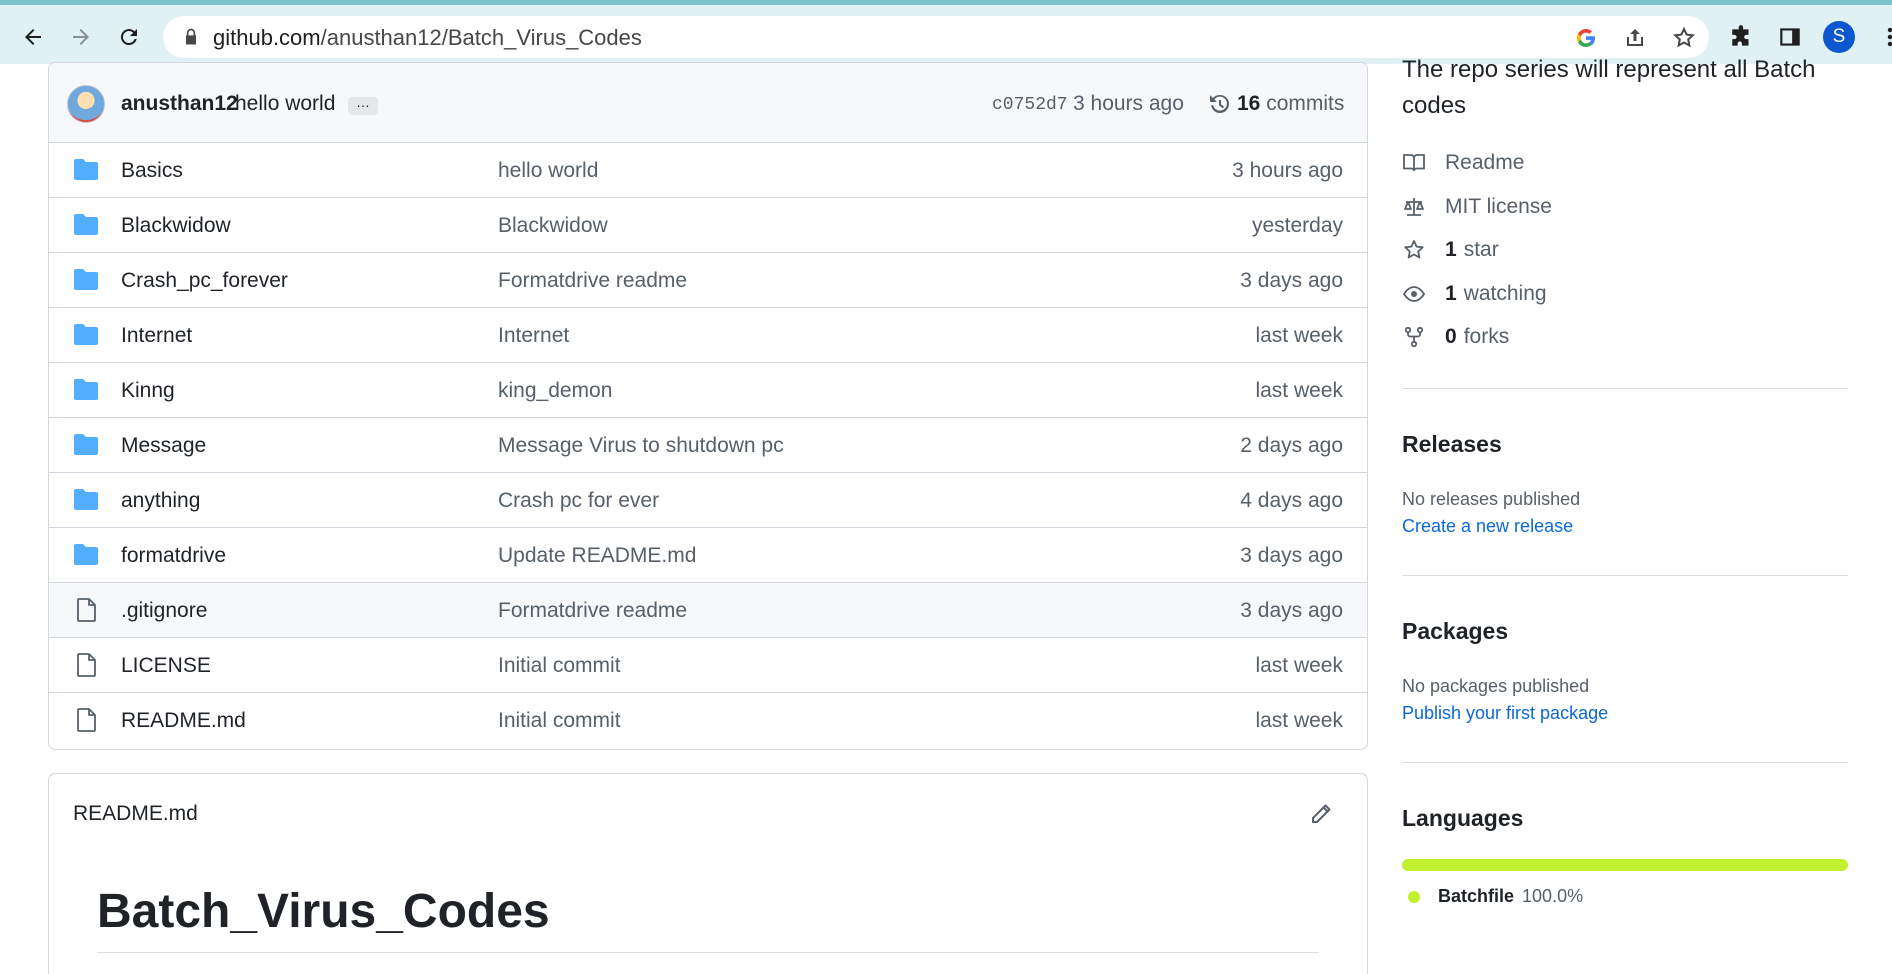  Describe the element at coordinates (708, 610) in the screenshot. I see `file-row: .gitignore Formatdrive readme 3 days ago` at that location.